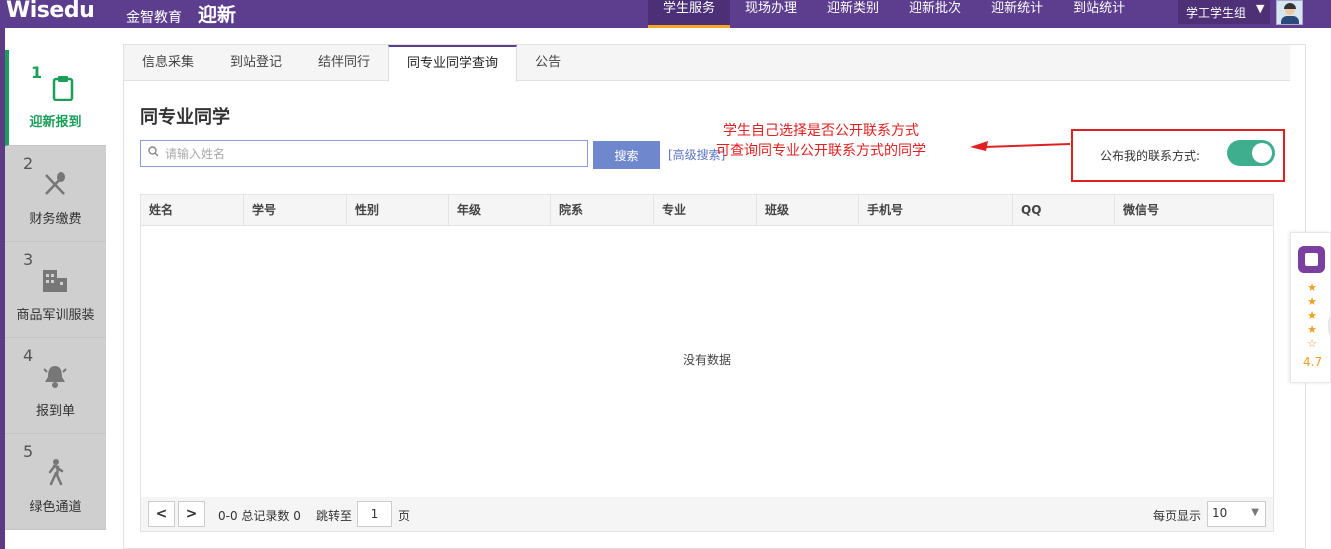 The image size is (1331, 549). Describe the element at coordinates (344, 63) in the screenshot. I see `tab-travel-together: 结伴同行` at that location.